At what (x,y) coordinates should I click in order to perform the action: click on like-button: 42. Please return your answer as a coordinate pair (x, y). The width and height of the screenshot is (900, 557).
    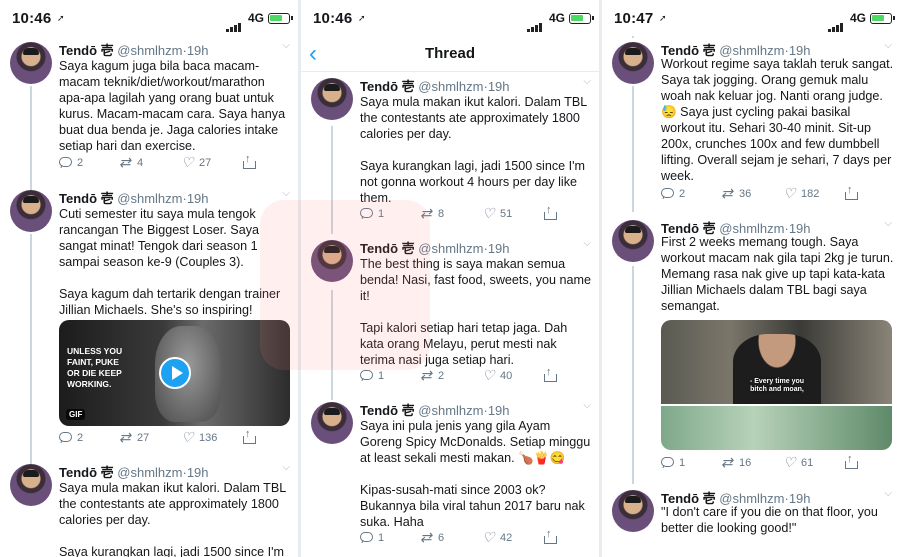
    Looking at the image, I should click on (497, 537).